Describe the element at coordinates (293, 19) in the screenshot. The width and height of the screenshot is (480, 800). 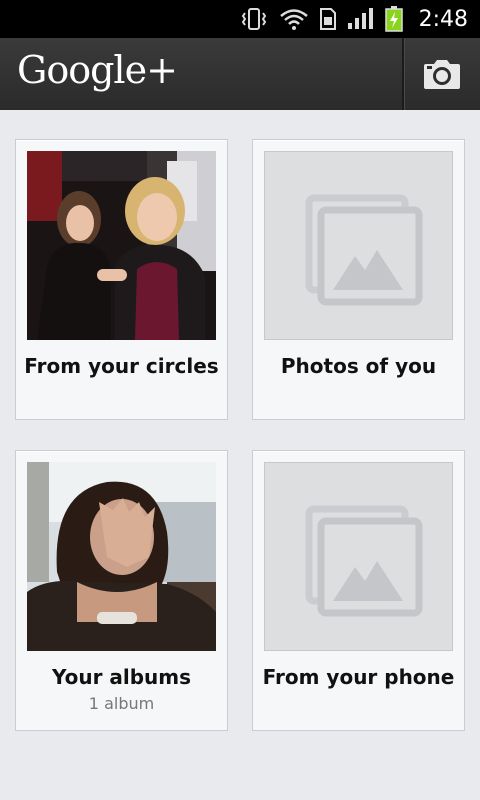
I see `wifi-icon` at that location.